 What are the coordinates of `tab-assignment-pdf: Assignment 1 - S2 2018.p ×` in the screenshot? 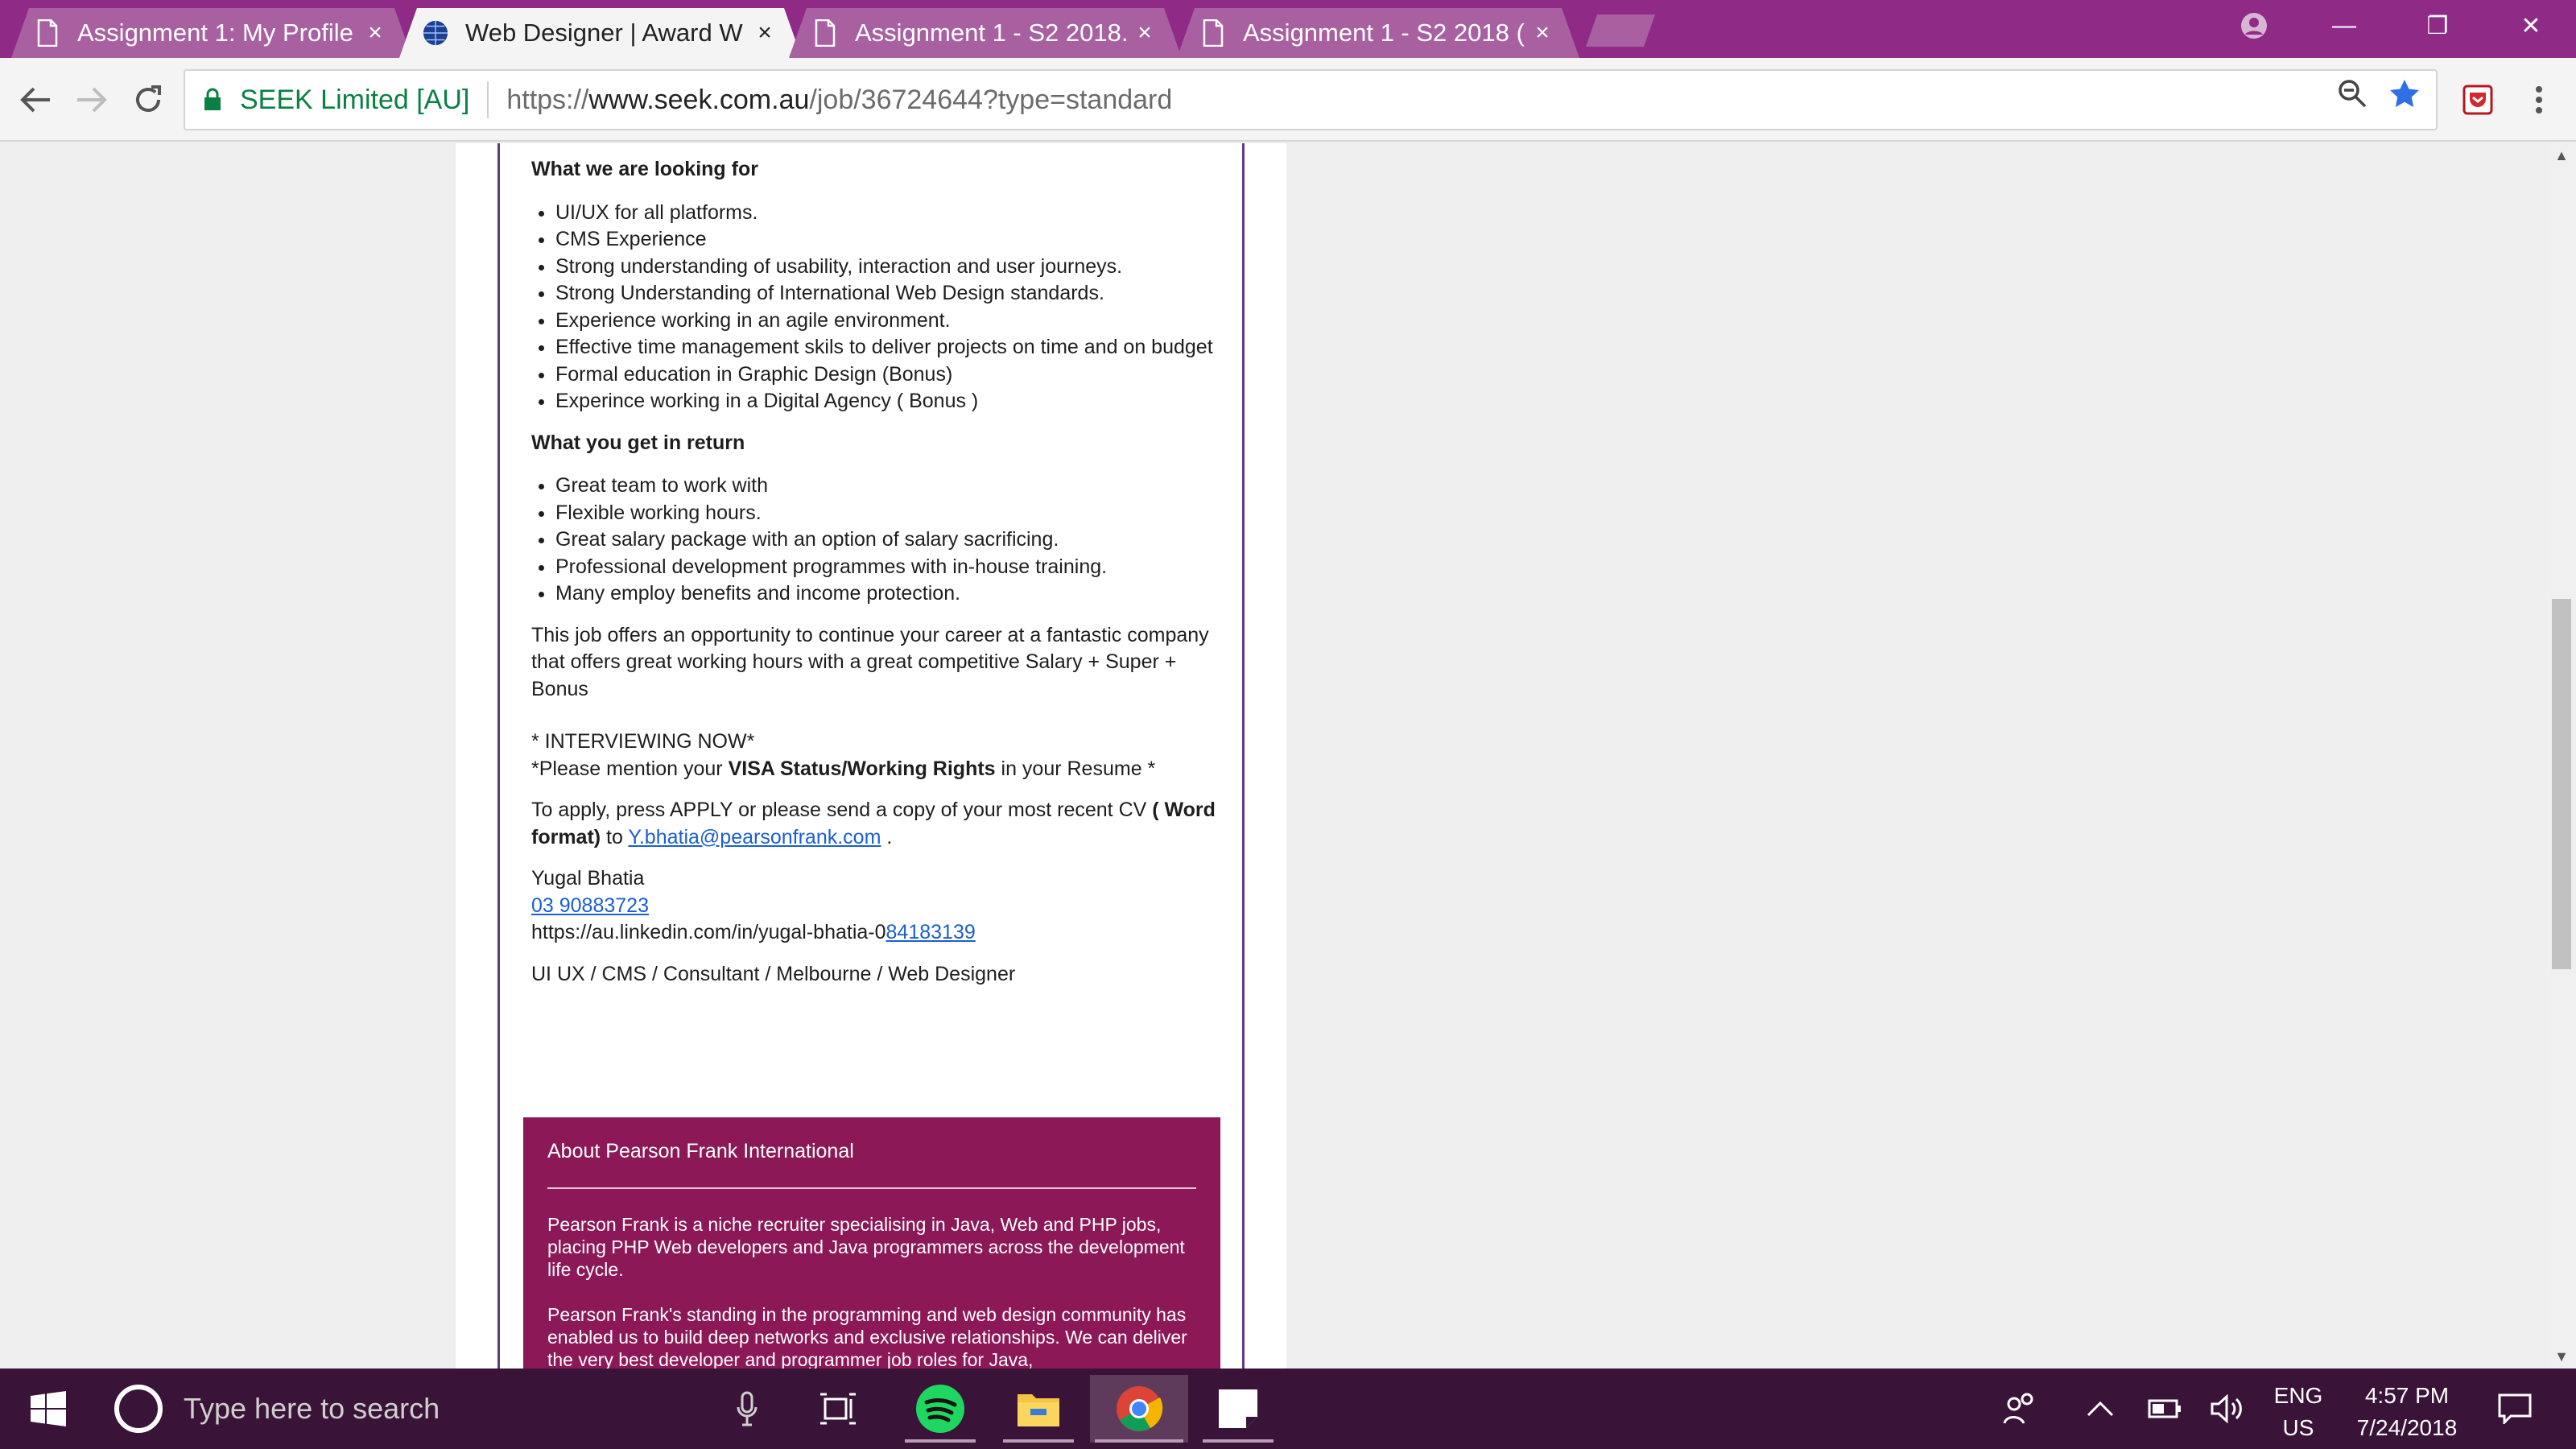 It's located at (985, 33).